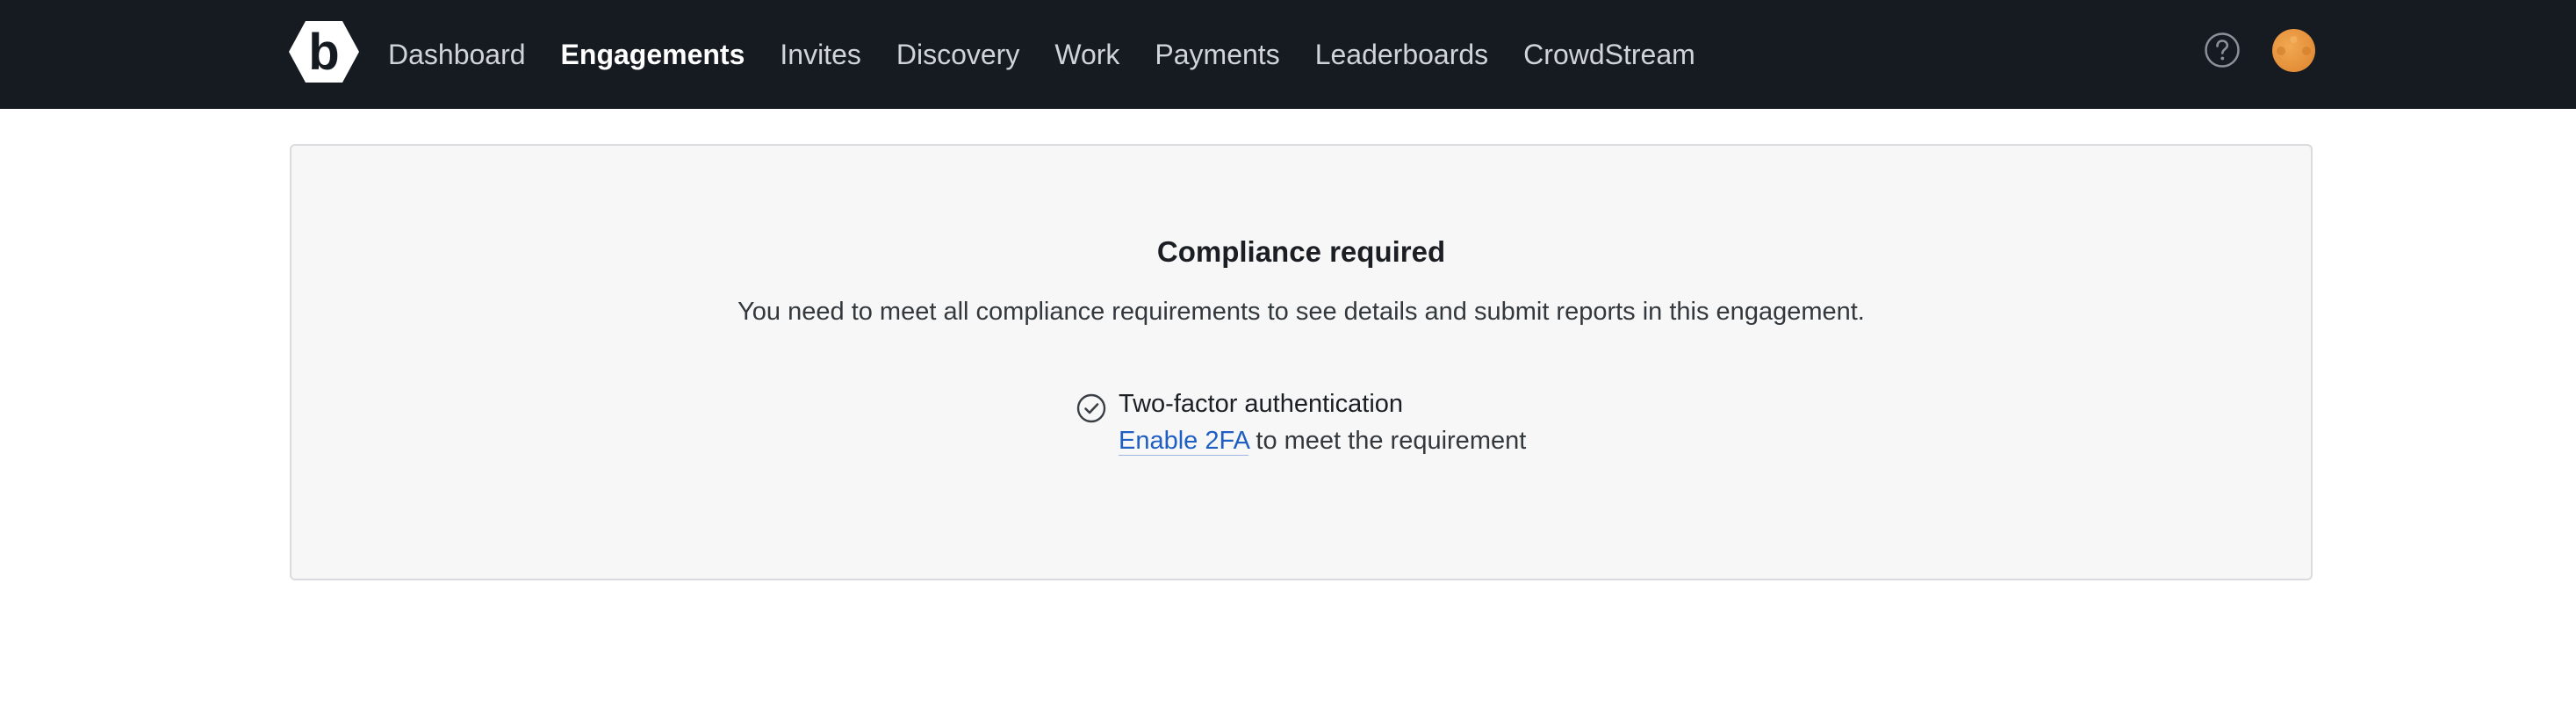 The height and width of the screenshot is (720, 2576). I want to click on nav-item-engagements: Engagements, so click(653, 55).